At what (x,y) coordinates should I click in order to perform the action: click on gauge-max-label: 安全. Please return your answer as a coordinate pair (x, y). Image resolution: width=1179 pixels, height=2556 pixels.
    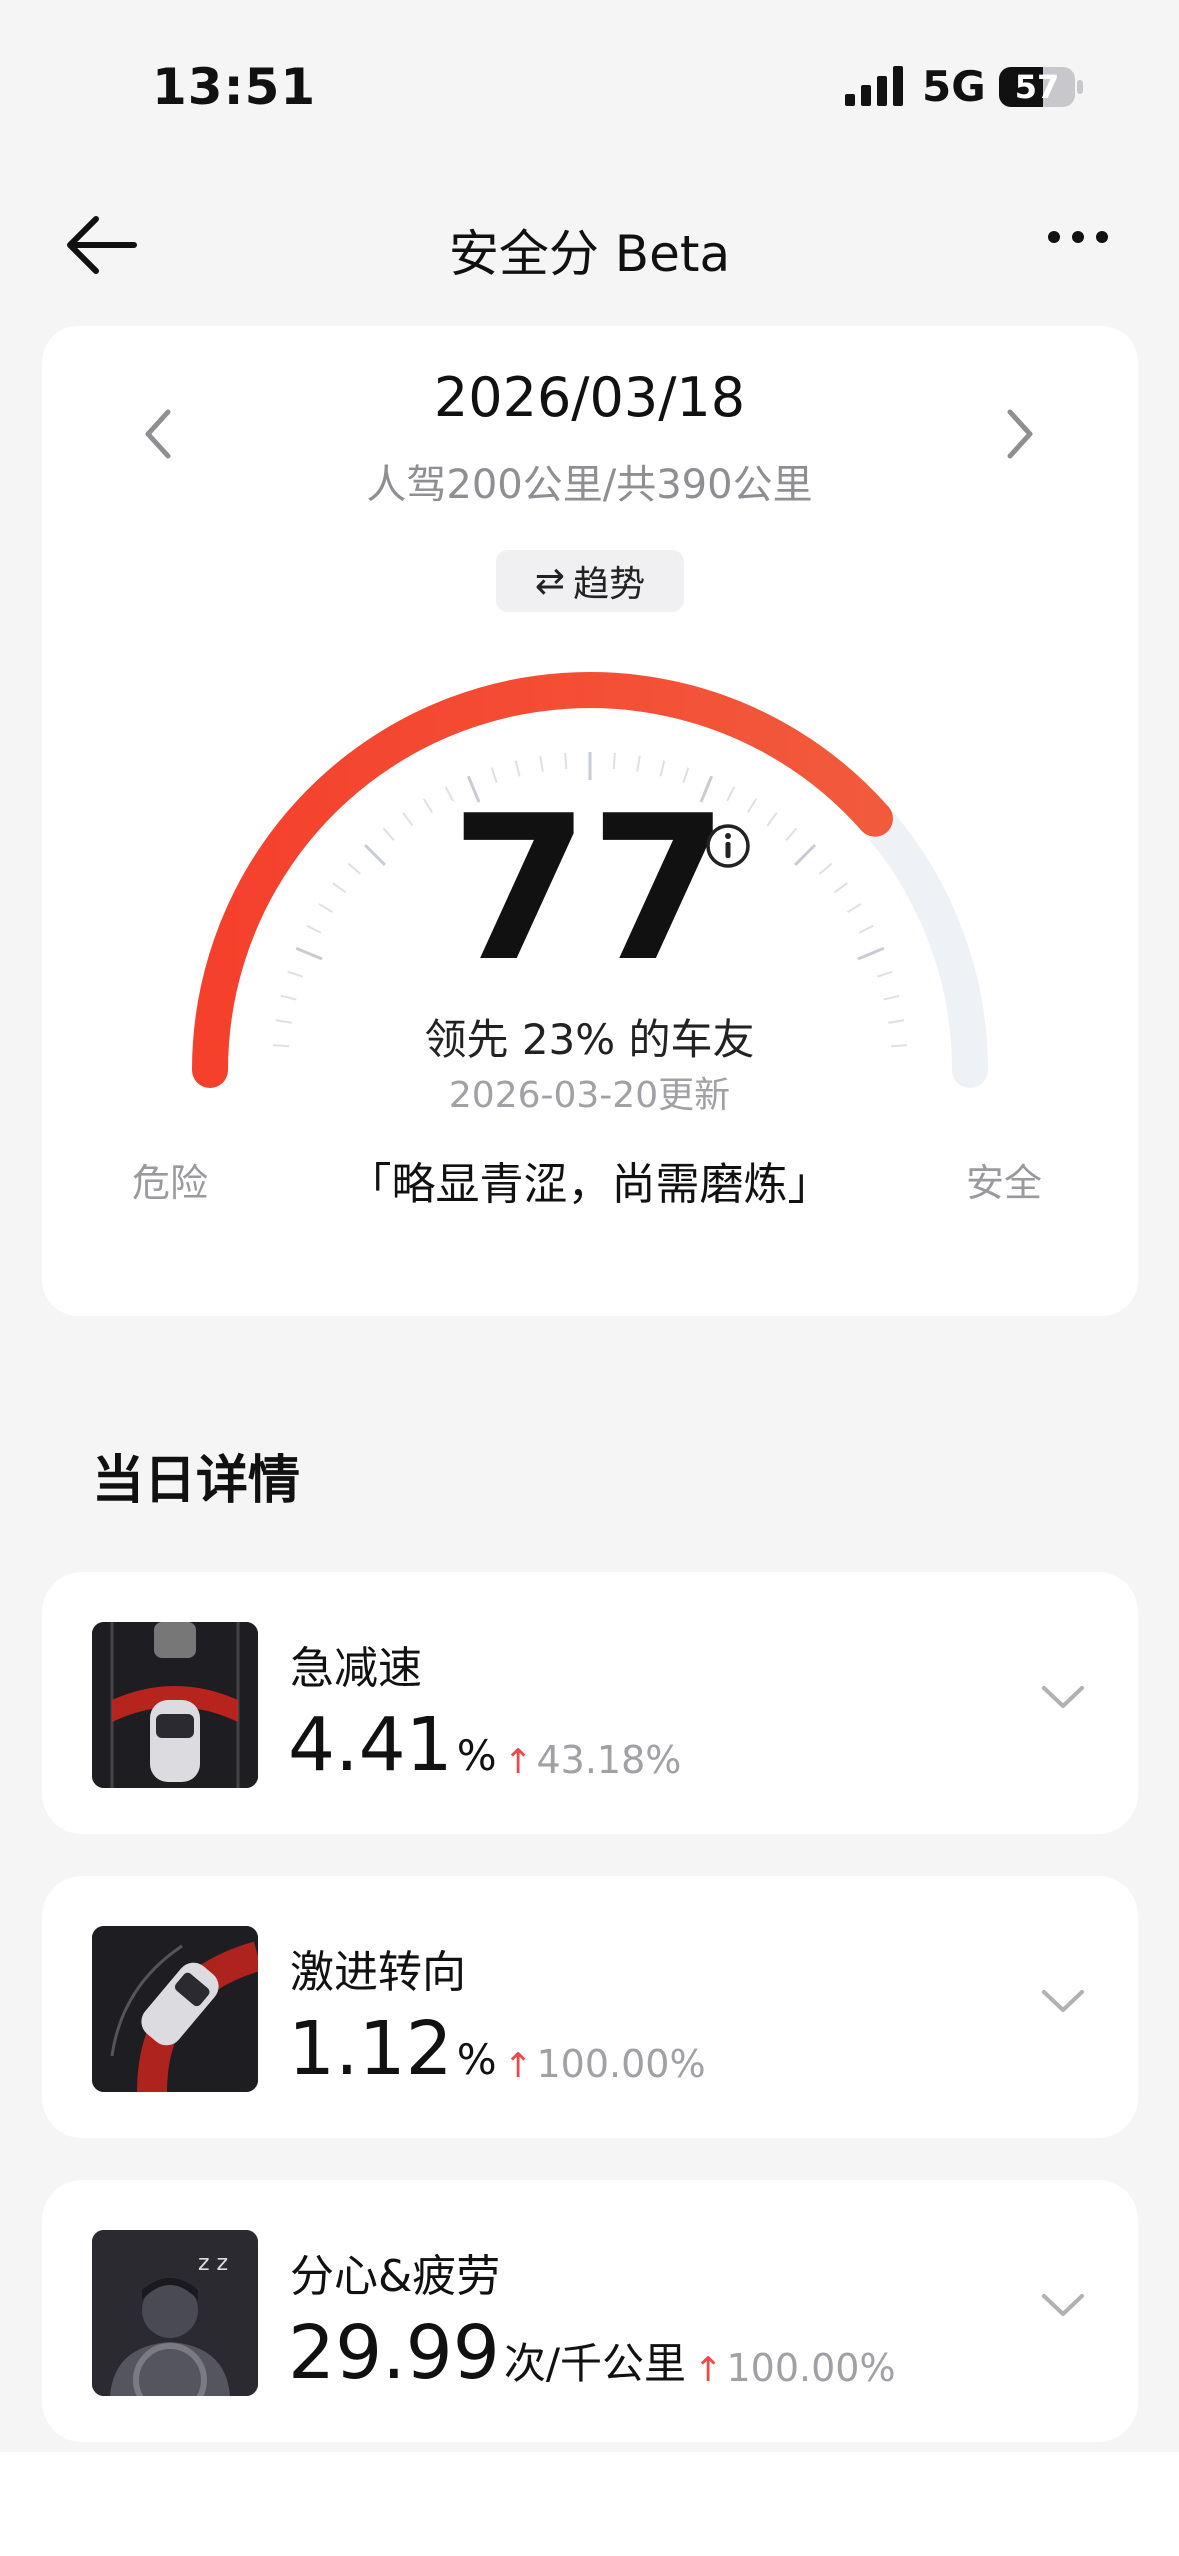
    Looking at the image, I should click on (1004, 1183).